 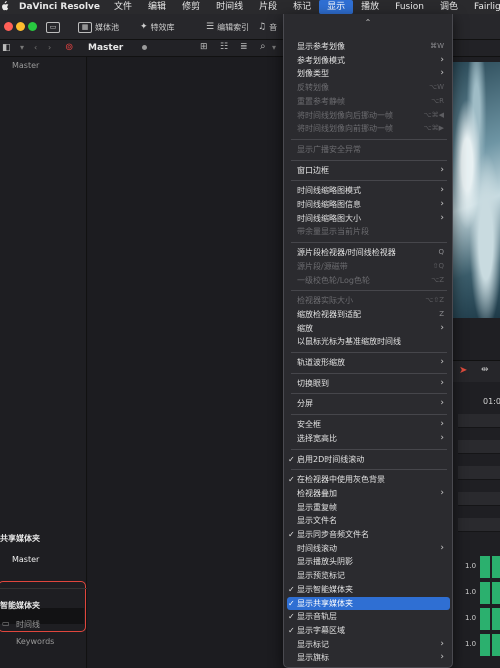 I want to click on sound-library-button: ♫ 音, so click(x=267, y=27).